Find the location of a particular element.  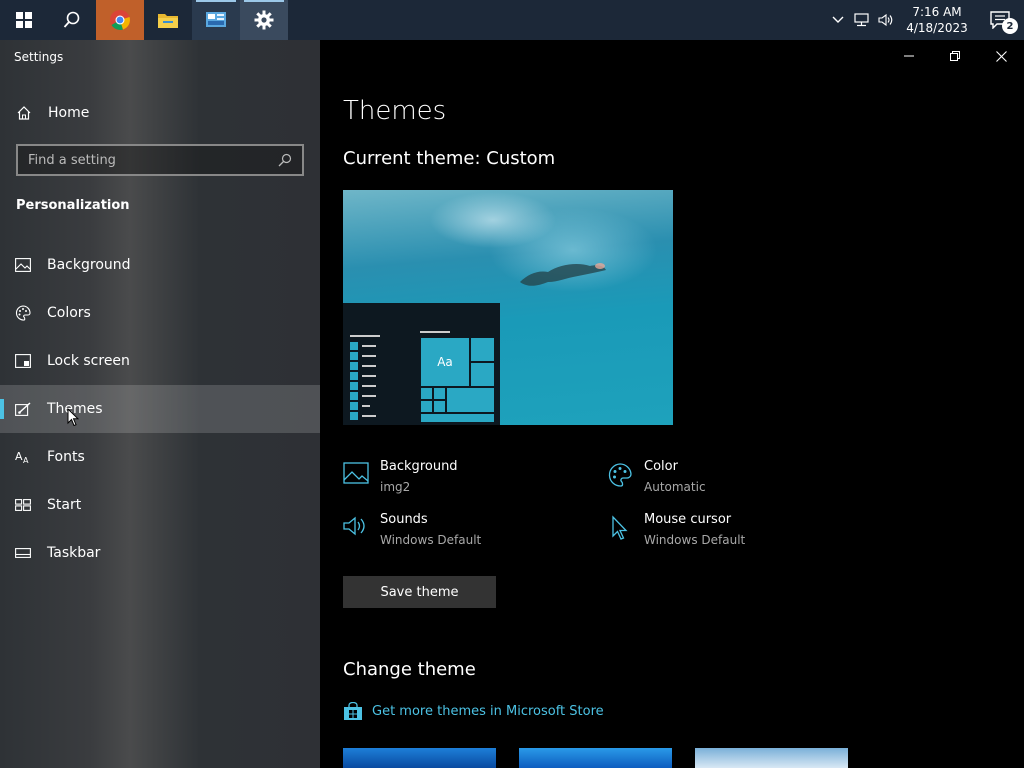

background-property-name: Background is located at coordinates (419, 466).